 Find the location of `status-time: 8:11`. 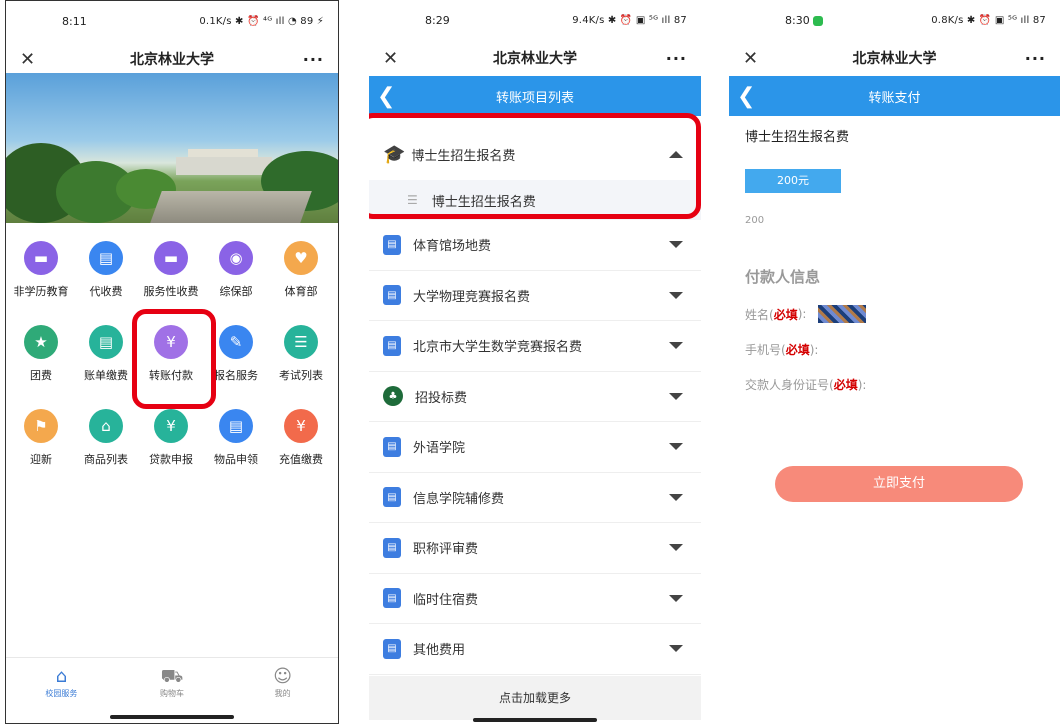

status-time: 8:11 is located at coordinates (74, 21).